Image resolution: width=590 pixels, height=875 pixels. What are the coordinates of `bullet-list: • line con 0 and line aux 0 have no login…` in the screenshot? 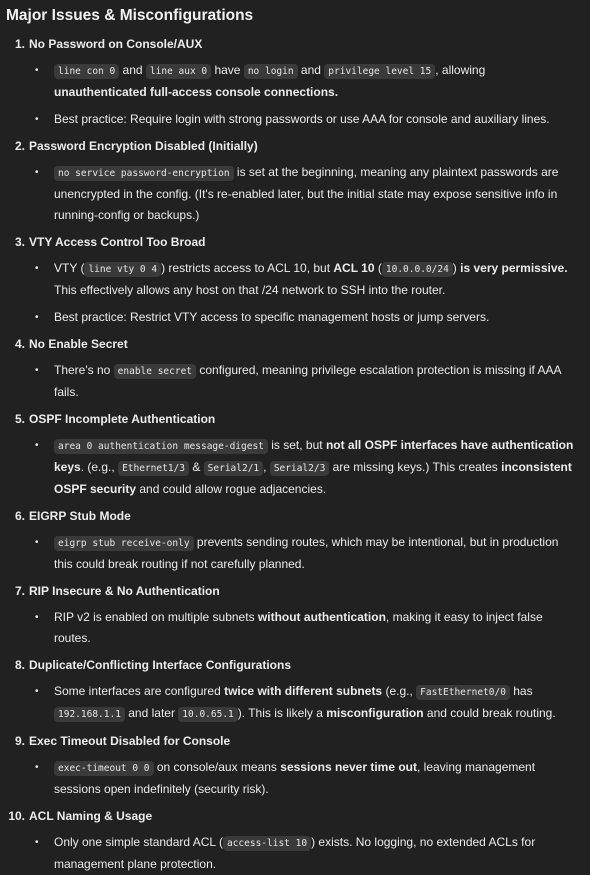 It's located at (293, 95).